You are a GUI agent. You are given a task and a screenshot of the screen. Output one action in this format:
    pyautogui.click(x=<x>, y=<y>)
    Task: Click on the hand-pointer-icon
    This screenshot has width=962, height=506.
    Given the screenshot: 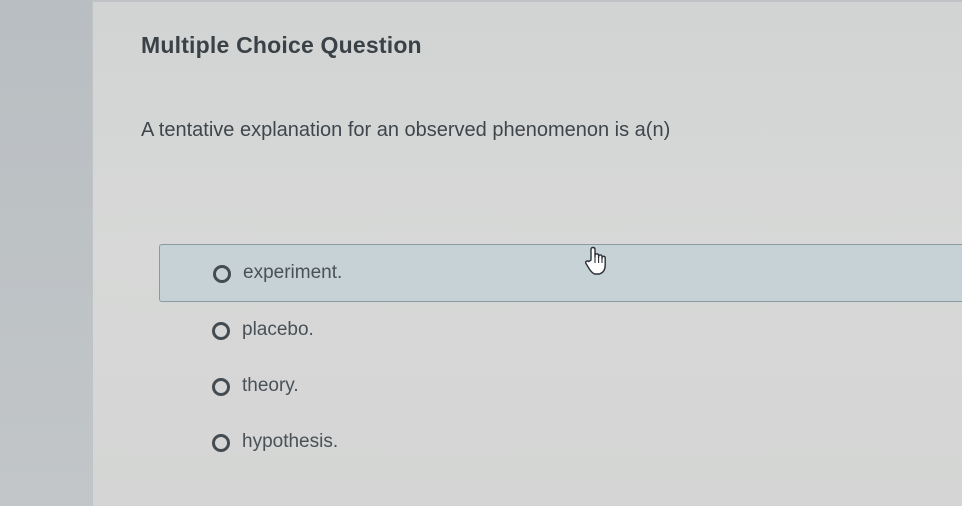 What is the action you would take?
    pyautogui.click(x=595, y=260)
    